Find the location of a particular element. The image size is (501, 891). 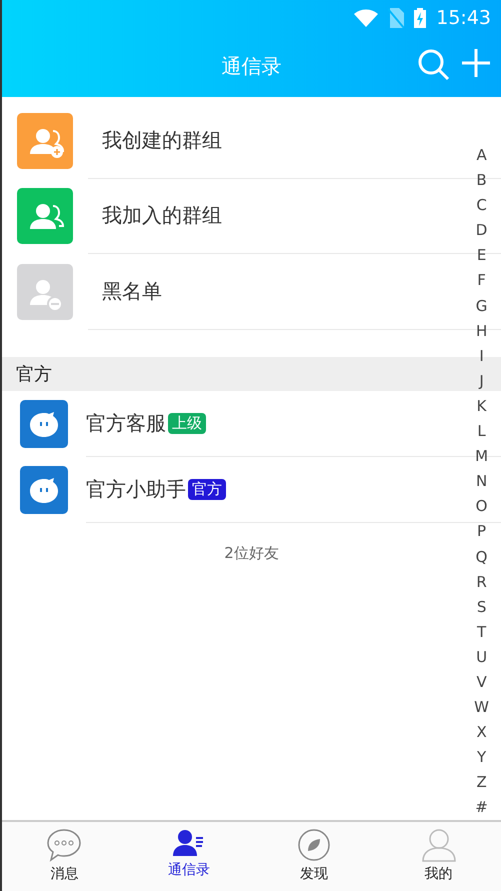

section-title: 官方 is located at coordinates (34, 374).